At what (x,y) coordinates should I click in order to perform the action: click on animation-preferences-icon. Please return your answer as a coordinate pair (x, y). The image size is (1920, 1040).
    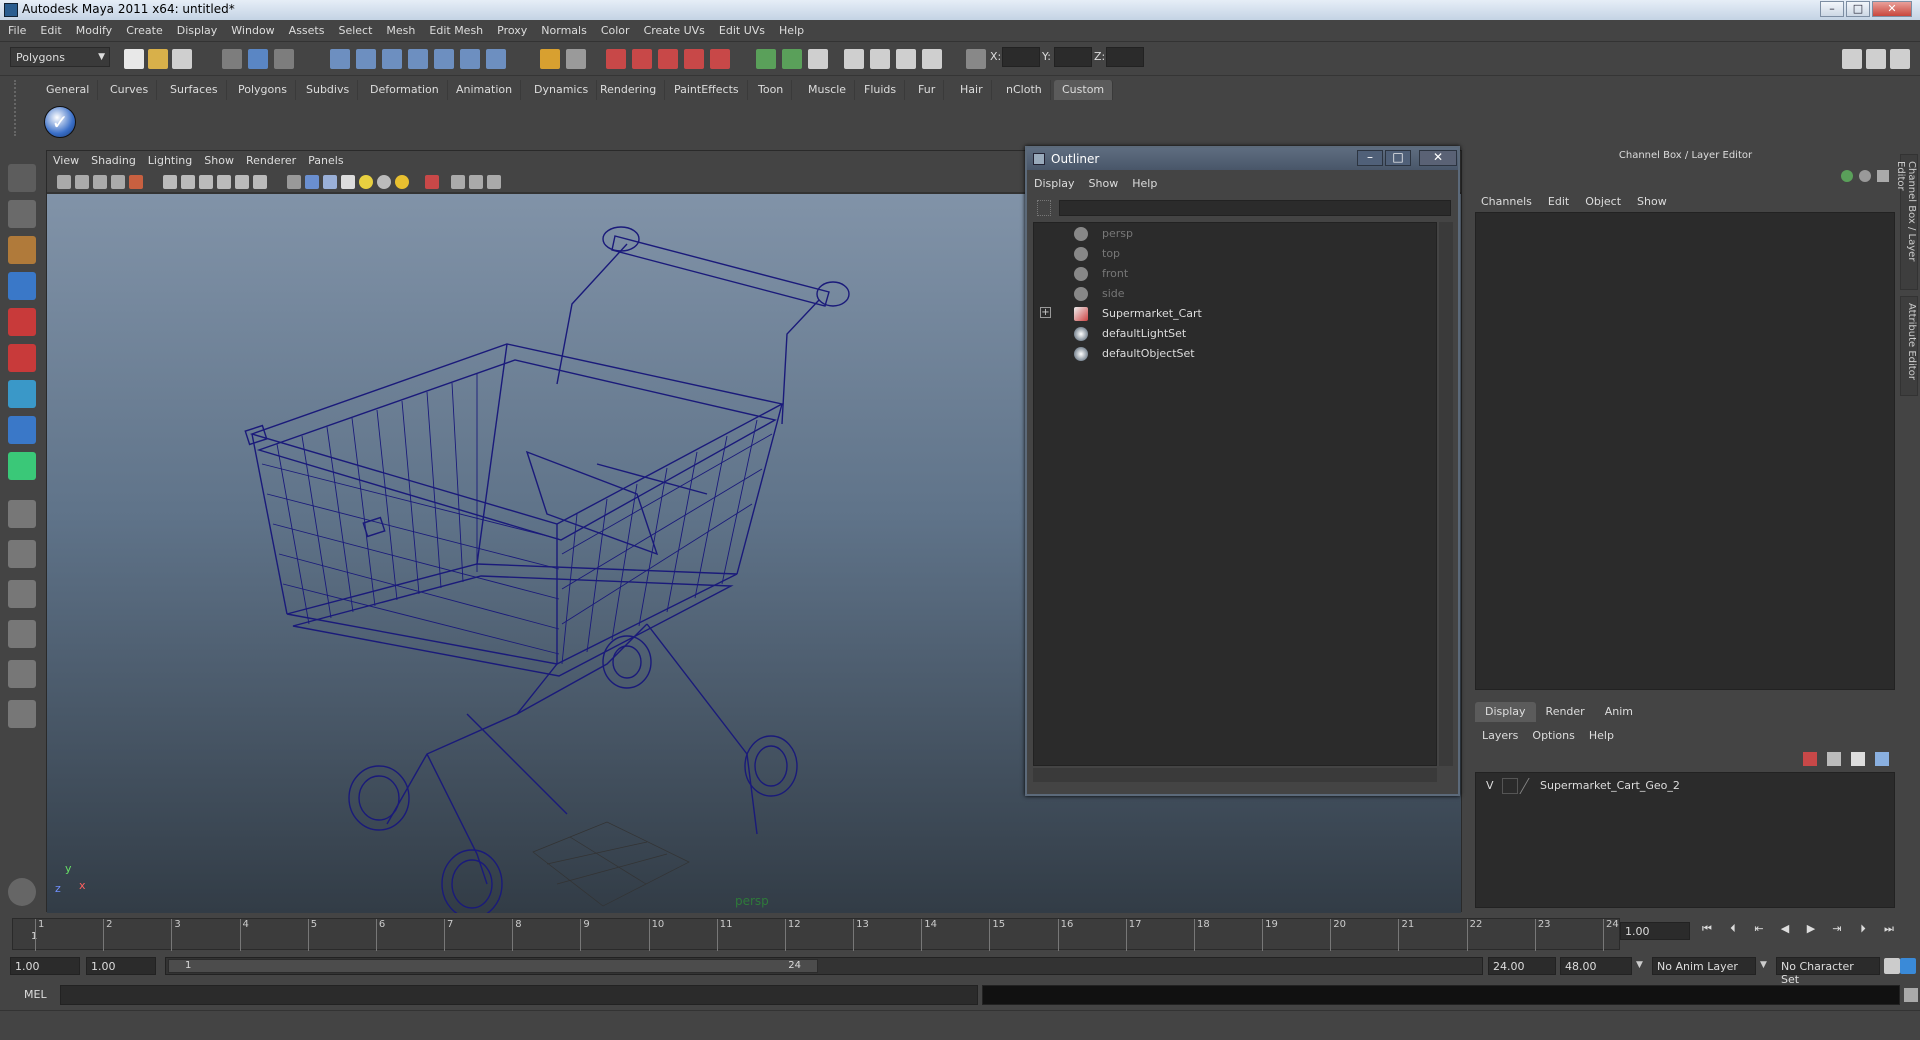
    Looking at the image, I should click on (1908, 966).